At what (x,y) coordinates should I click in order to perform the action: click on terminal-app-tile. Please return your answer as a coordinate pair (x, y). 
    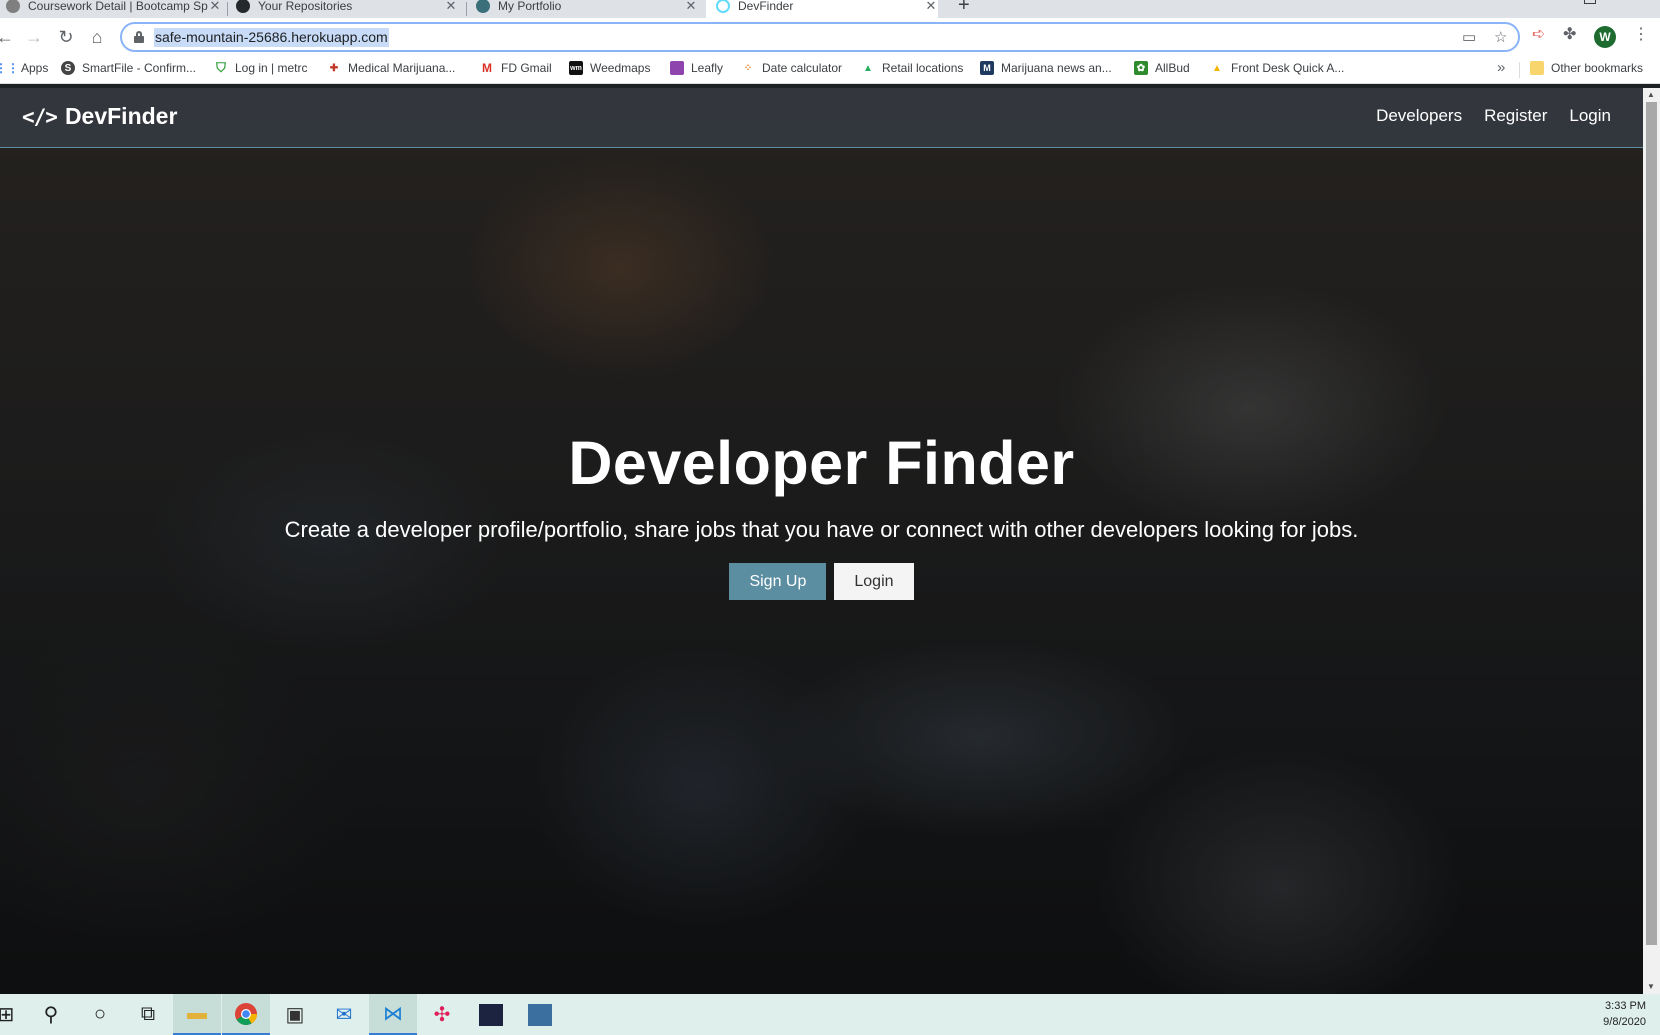
    Looking at the image, I should click on (491, 1014).